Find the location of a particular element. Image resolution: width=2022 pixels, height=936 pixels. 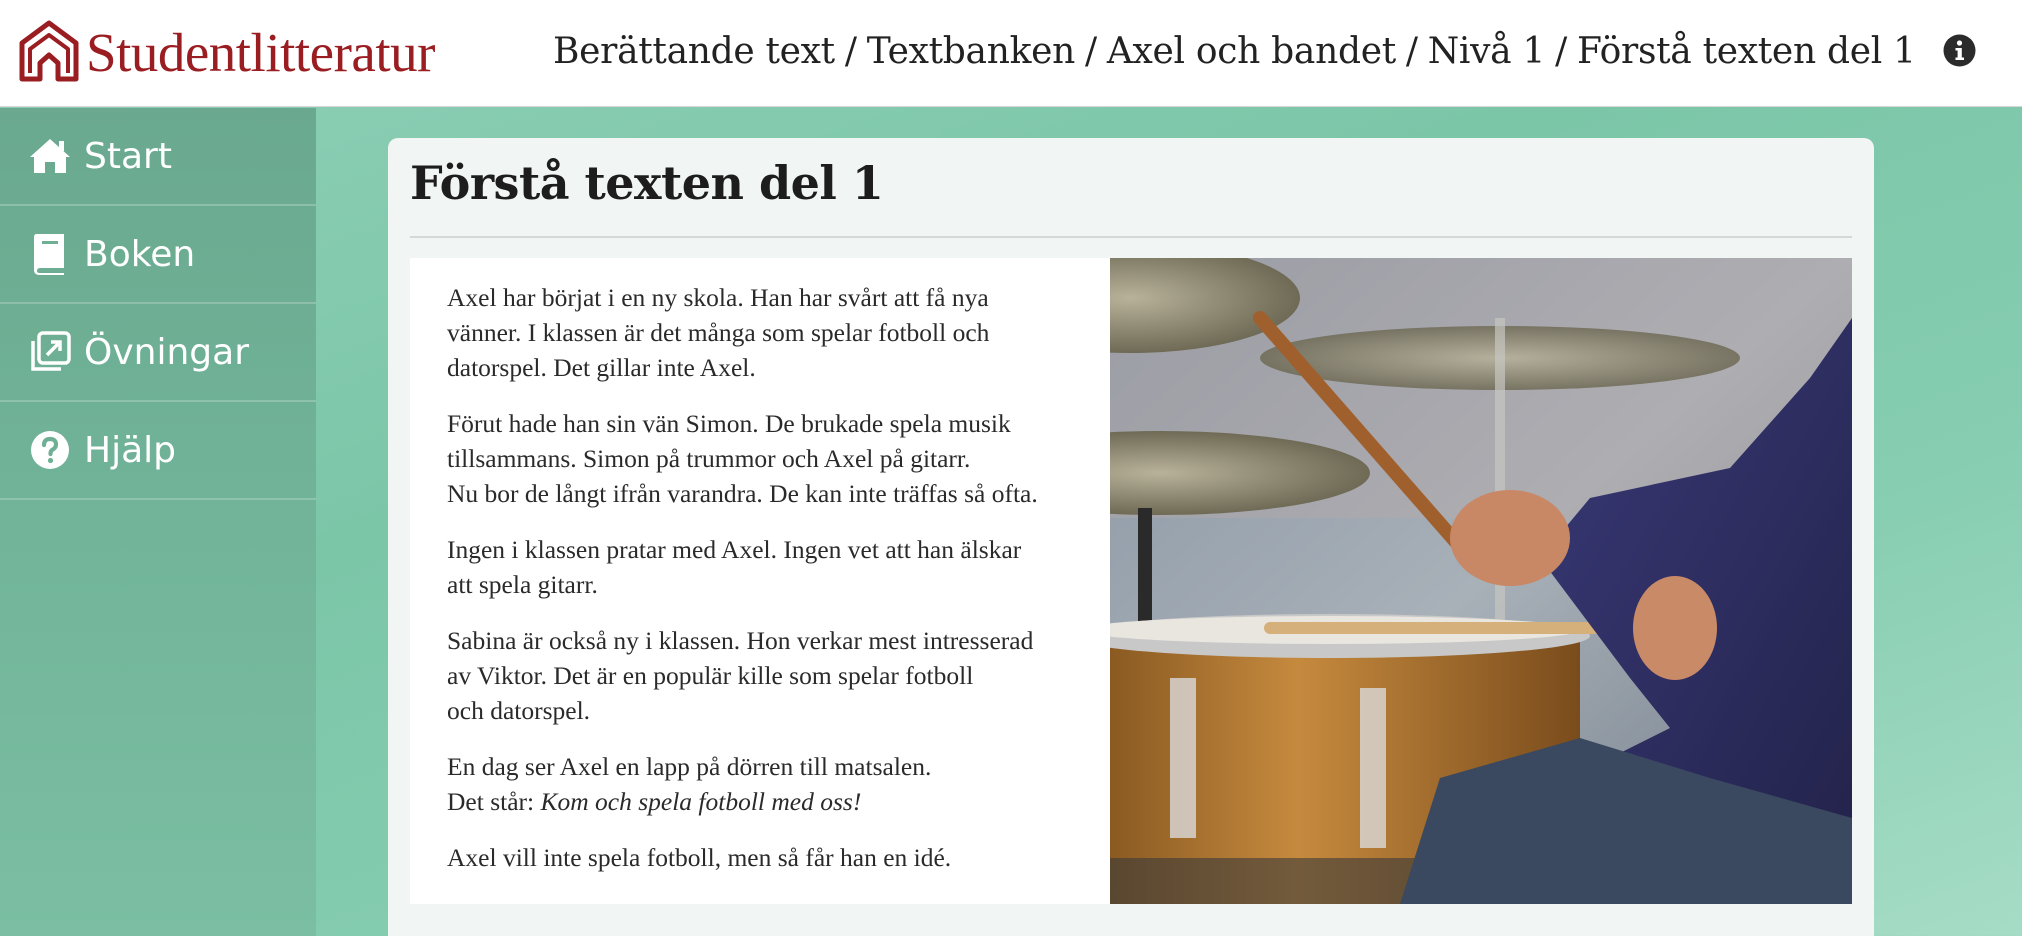

story-quote: Kom och spela fotboll med oss! is located at coordinates (701, 801).